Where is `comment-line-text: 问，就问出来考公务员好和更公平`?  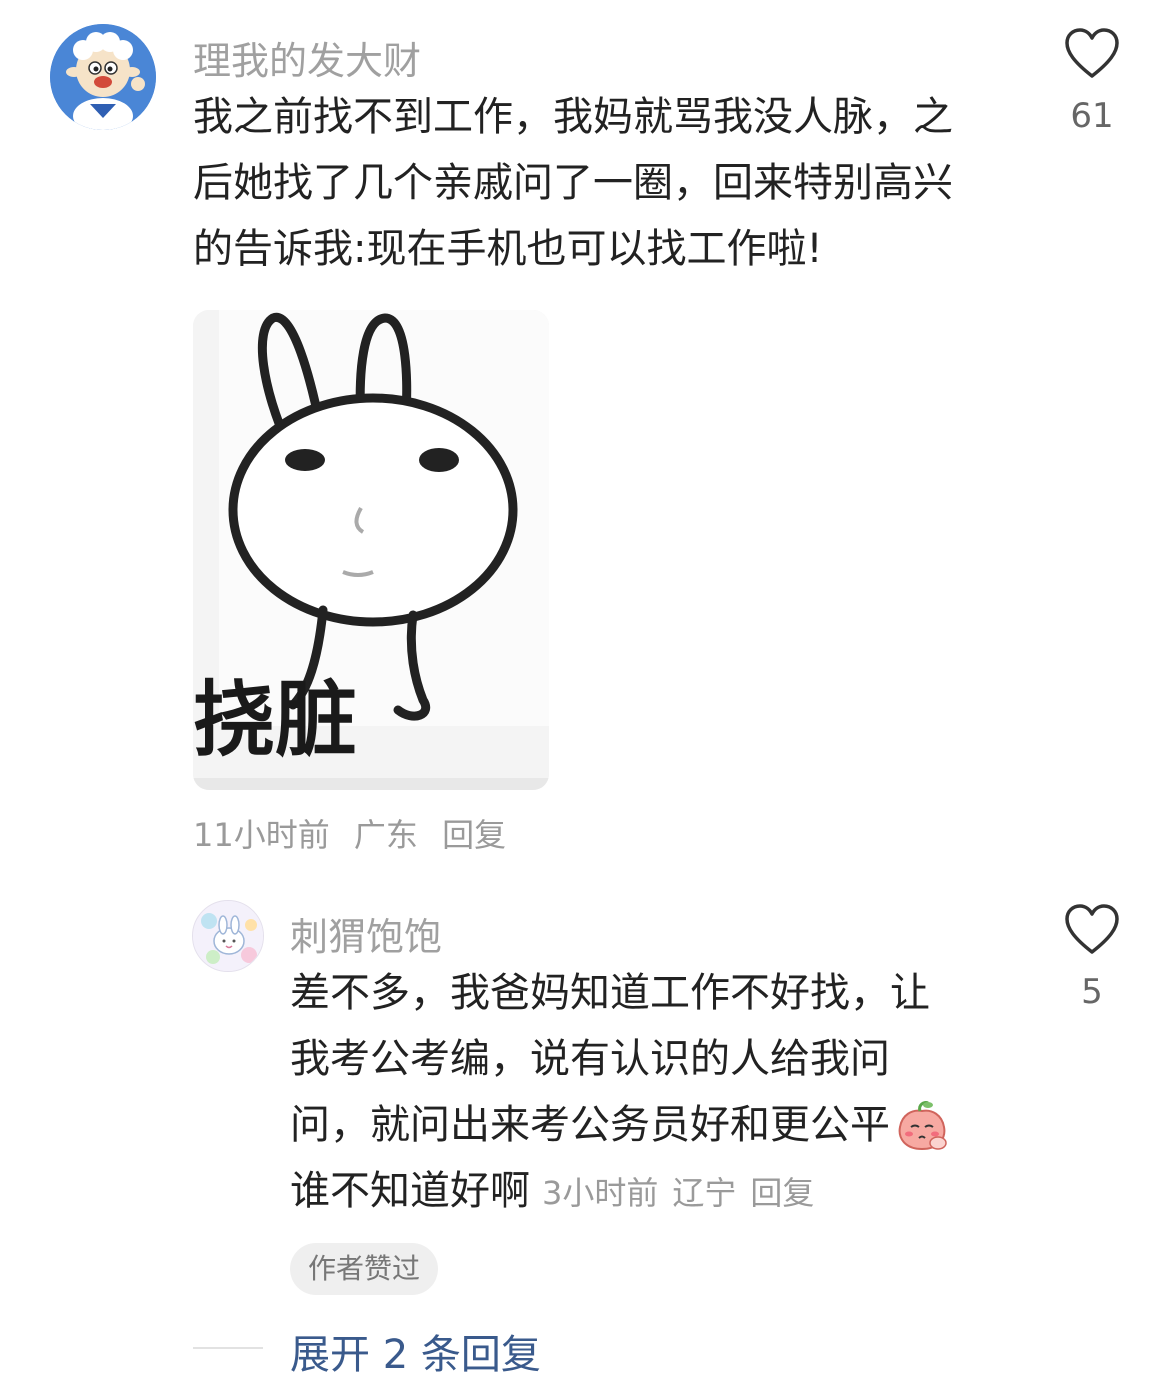
comment-line-text: 问，就问出来考公务员好和更公平 is located at coordinates (590, 1125).